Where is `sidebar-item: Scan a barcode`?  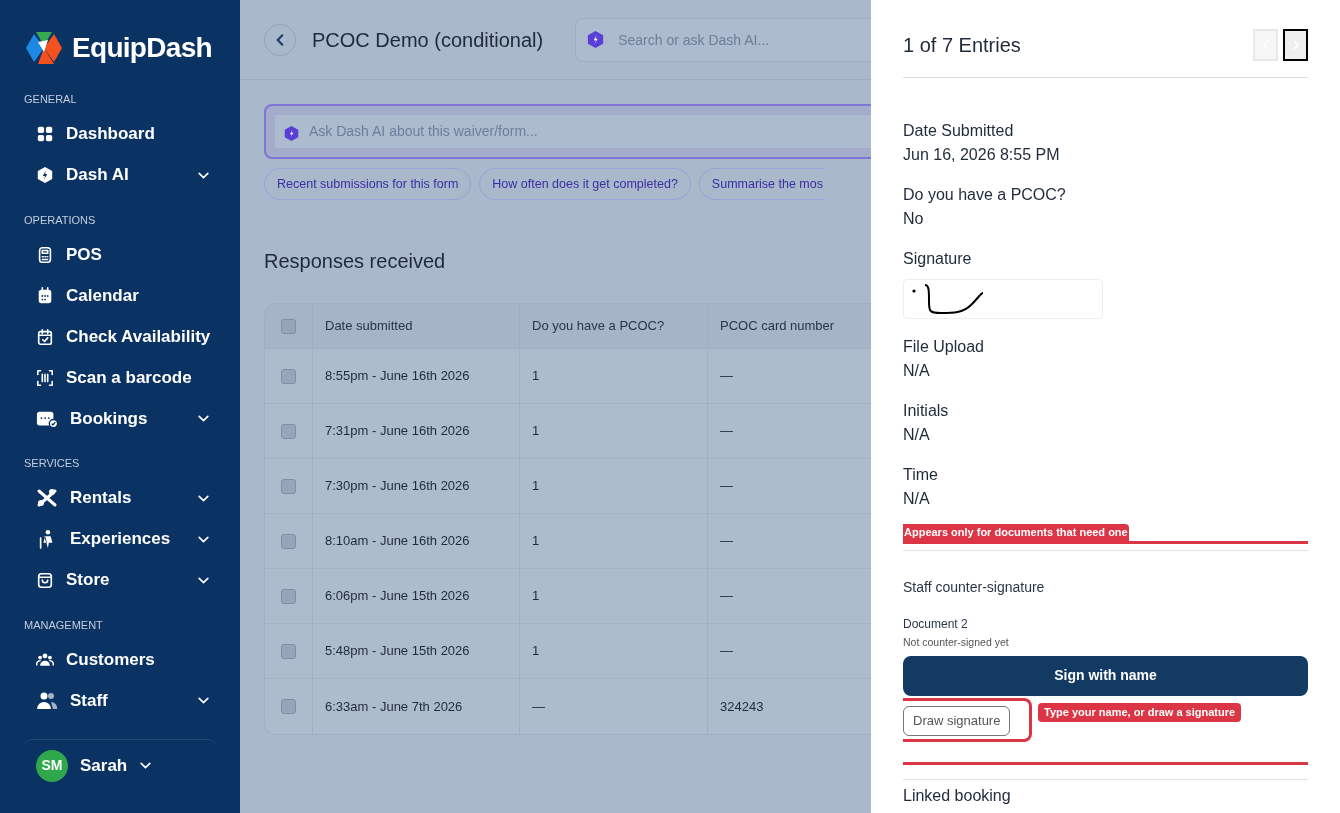
sidebar-item: Scan a barcode is located at coordinates (120, 377).